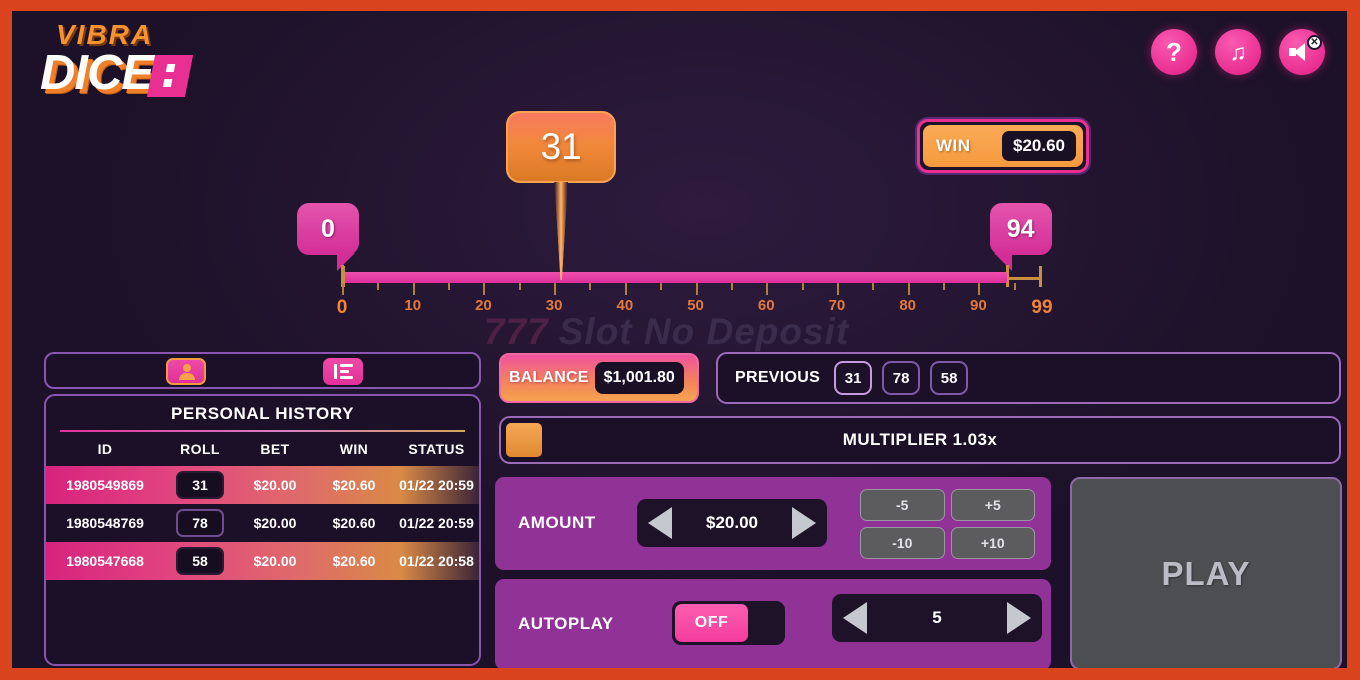 This screenshot has height=680, width=1360. I want to click on slider-handle-min: 0, so click(328, 237).